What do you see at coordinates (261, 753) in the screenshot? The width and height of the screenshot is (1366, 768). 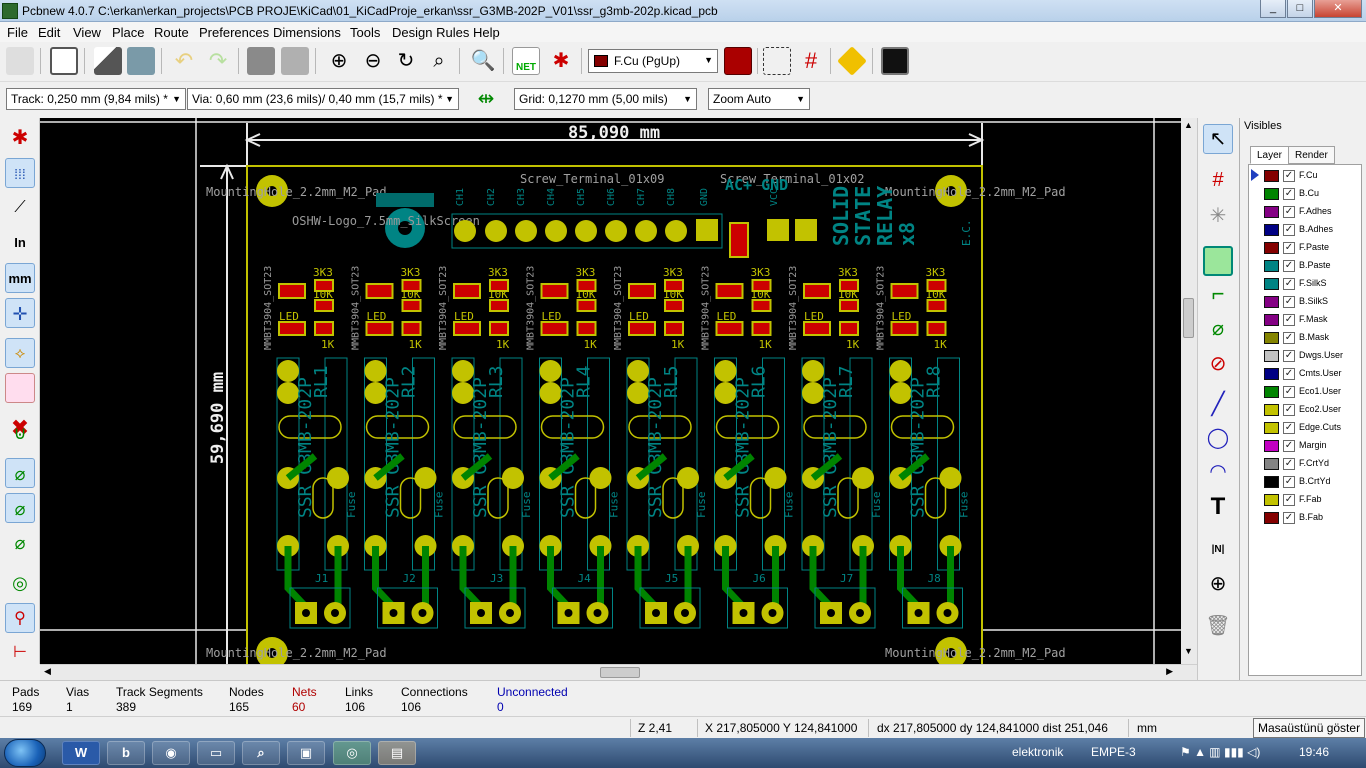 I see `search-taskbar-icon: ⌕` at bounding box center [261, 753].